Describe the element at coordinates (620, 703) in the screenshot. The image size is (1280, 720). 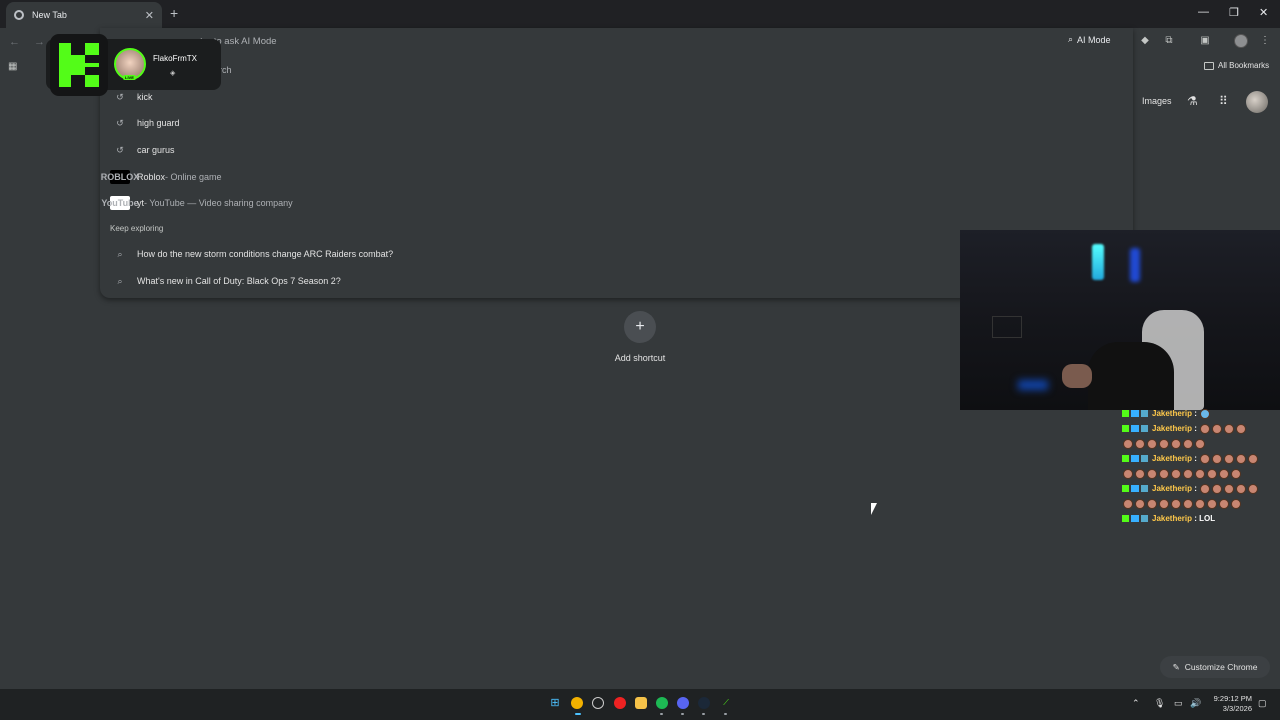
I see `app-taskbar-icon` at that location.